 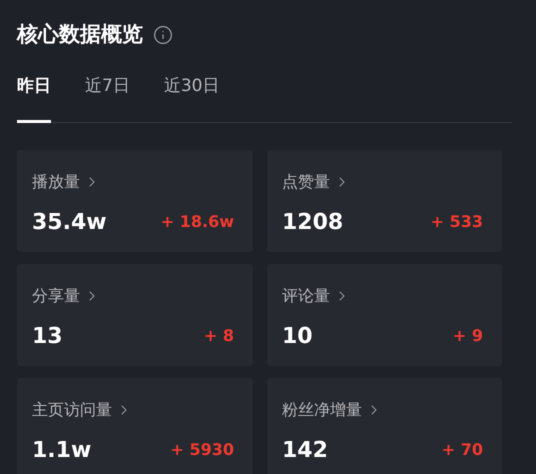 What do you see at coordinates (384, 426) in the screenshot?
I see `metric-card: 粉丝净增量 142 + 70` at bounding box center [384, 426].